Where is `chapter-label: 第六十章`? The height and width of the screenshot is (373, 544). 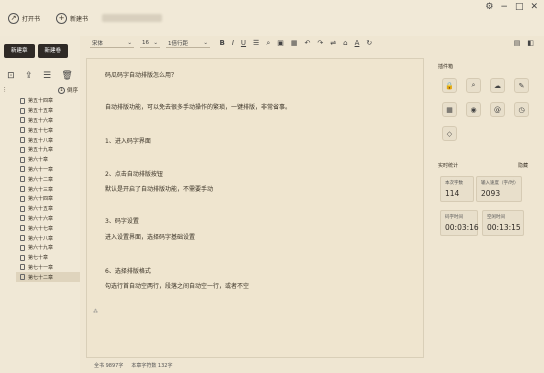 chapter-label: 第六十章 is located at coordinates (38, 160).